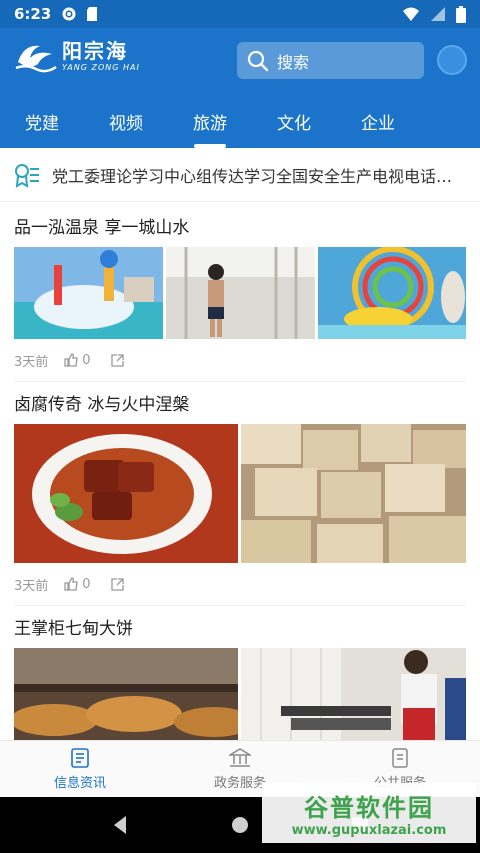 Image resolution: width=480 pixels, height=853 pixels. I want to click on watermark-title: 谷普软件园, so click(369, 808).